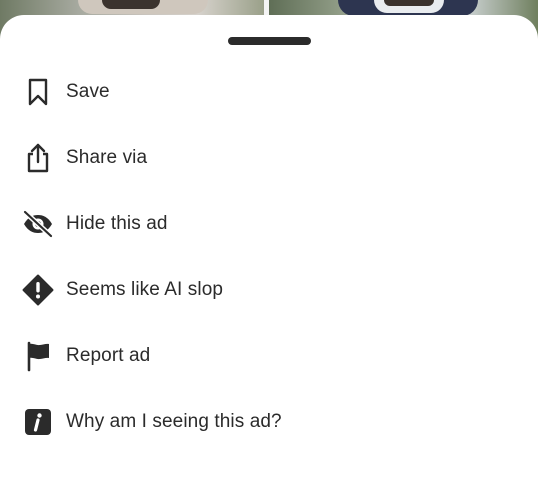  I want to click on menu-item-why-seeing-ad: Why am I seeing this ad?, so click(269, 422).